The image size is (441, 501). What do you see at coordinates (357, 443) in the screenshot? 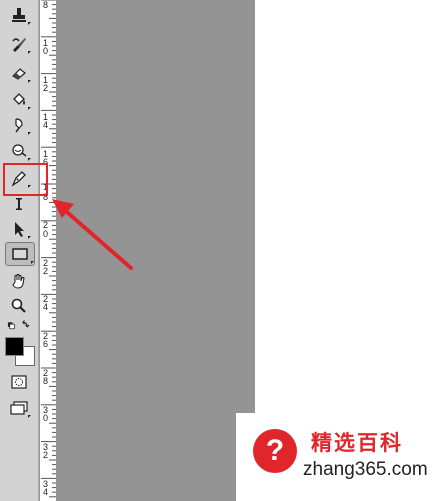
I see `watermark-title: 精选百科` at bounding box center [357, 443].